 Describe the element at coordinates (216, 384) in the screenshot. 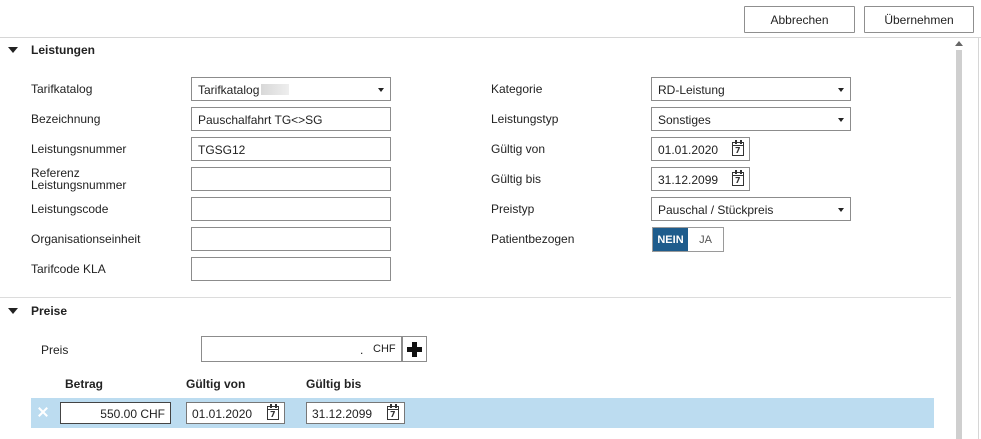

I see `column-header-gueltig-von: Gültig von` at that location.